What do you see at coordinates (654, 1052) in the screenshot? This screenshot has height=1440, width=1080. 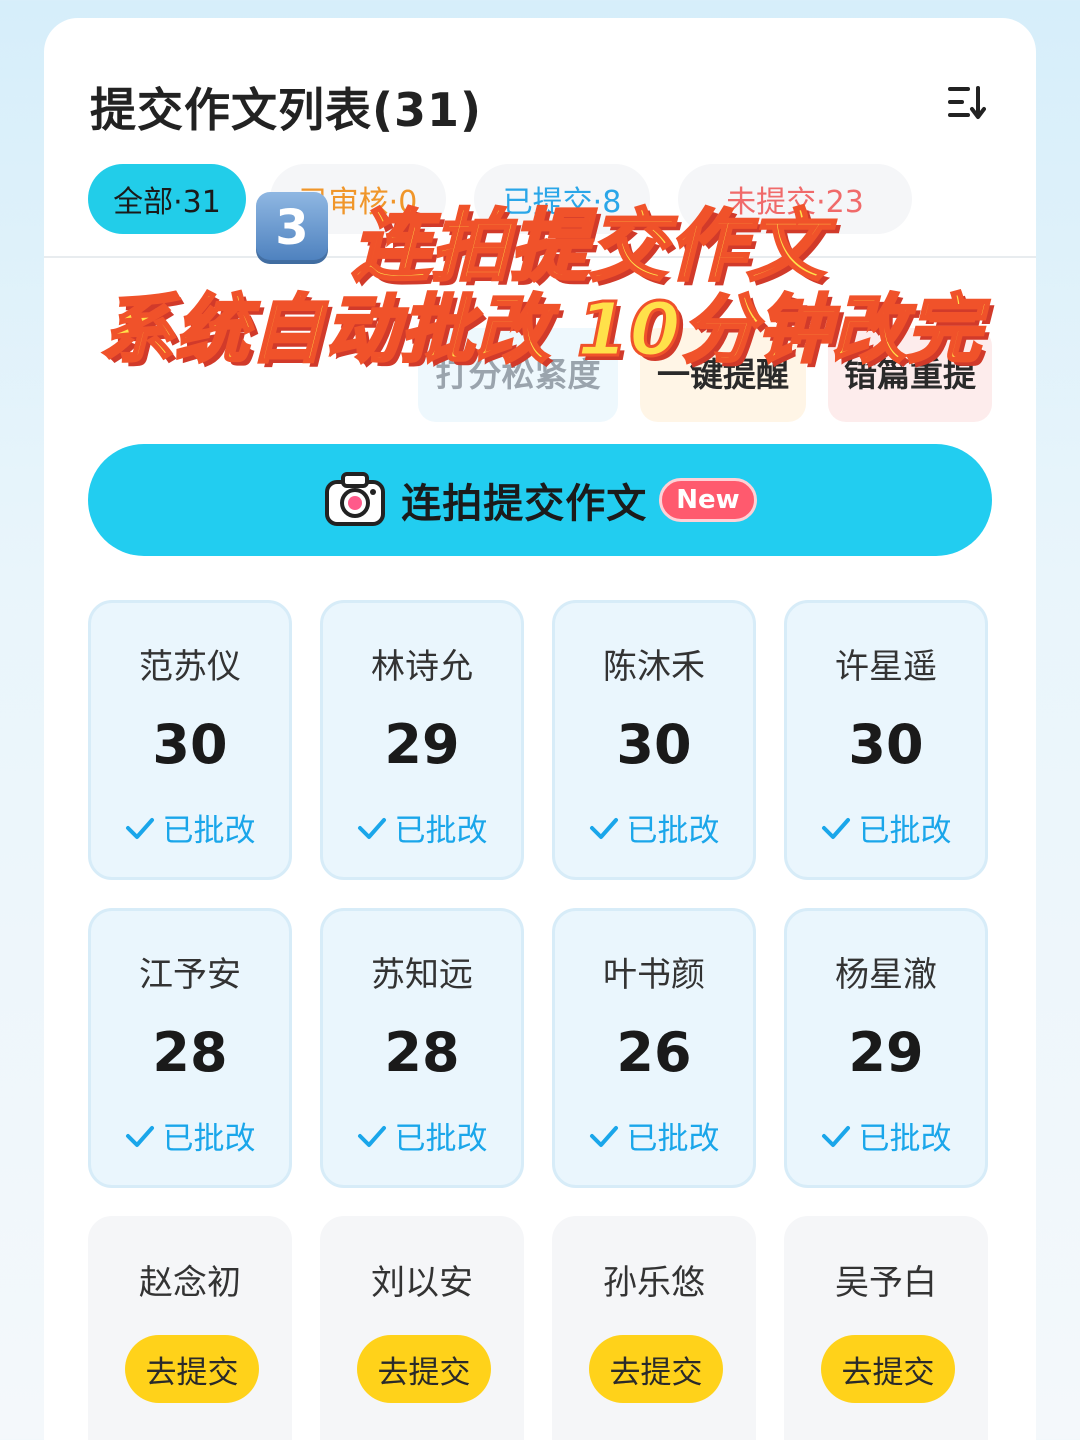 I see `student-score: 26` at bounding box center [654, 1052].